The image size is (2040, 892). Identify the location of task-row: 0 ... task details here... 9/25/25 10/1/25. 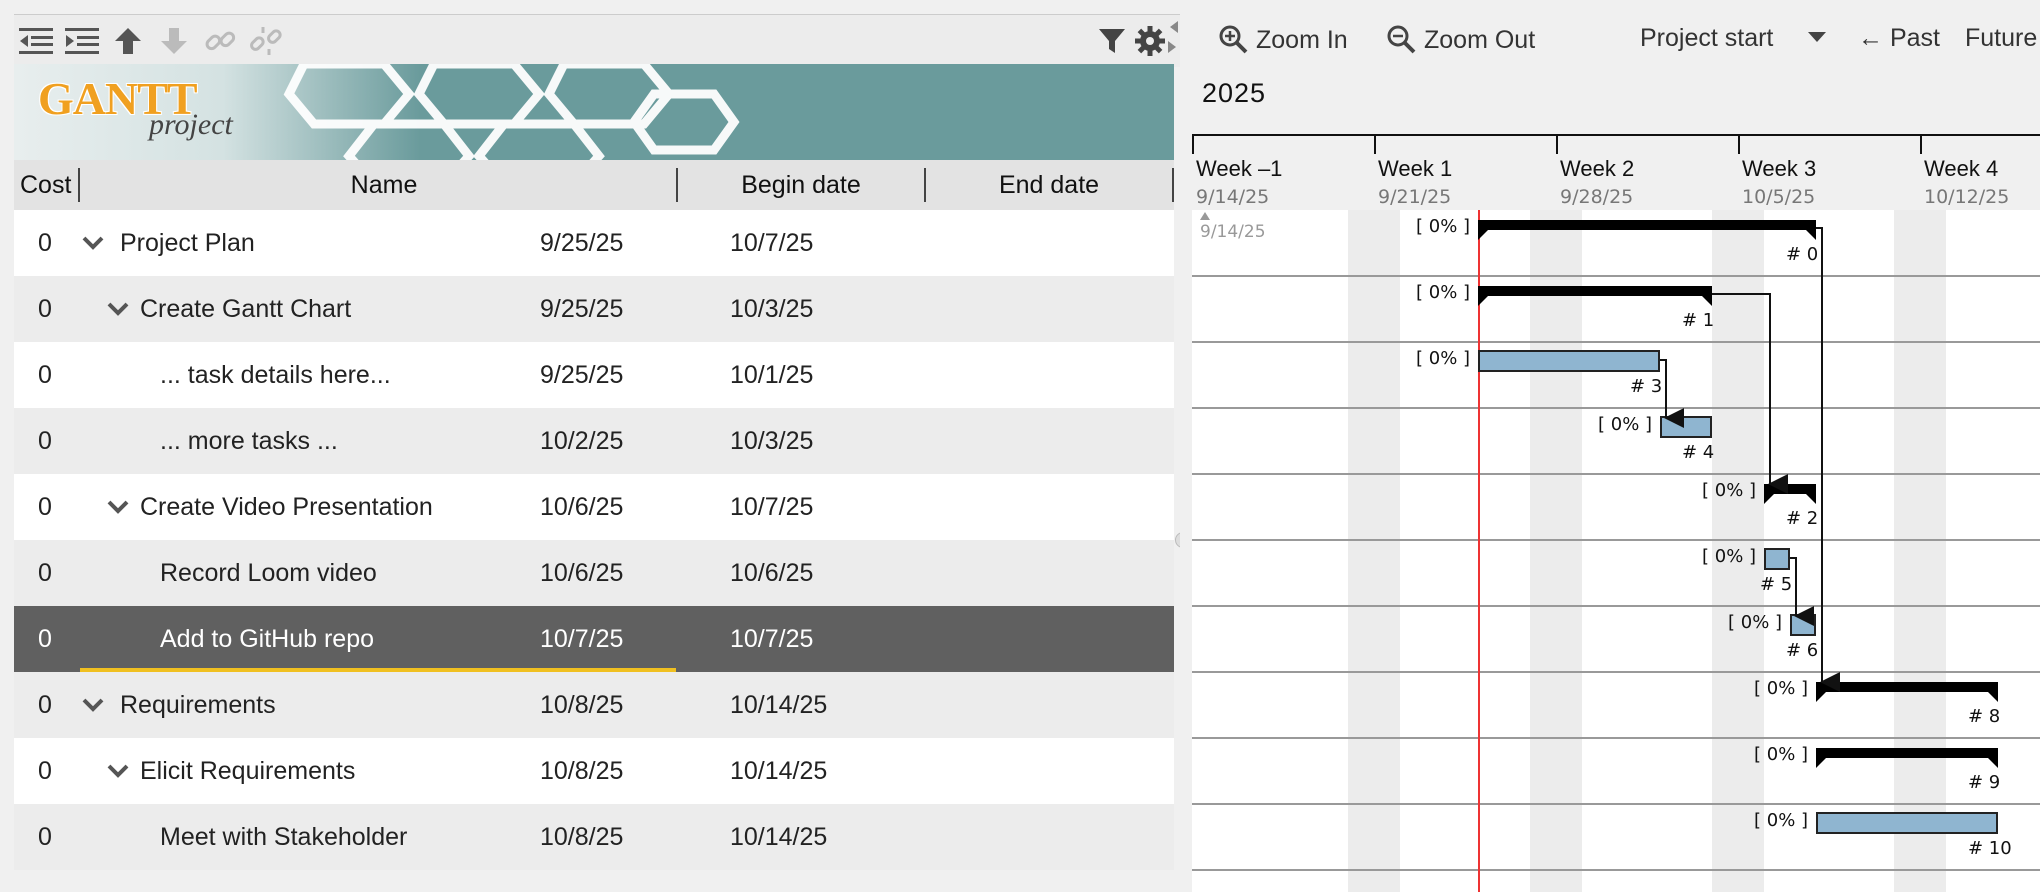
(594, 375).